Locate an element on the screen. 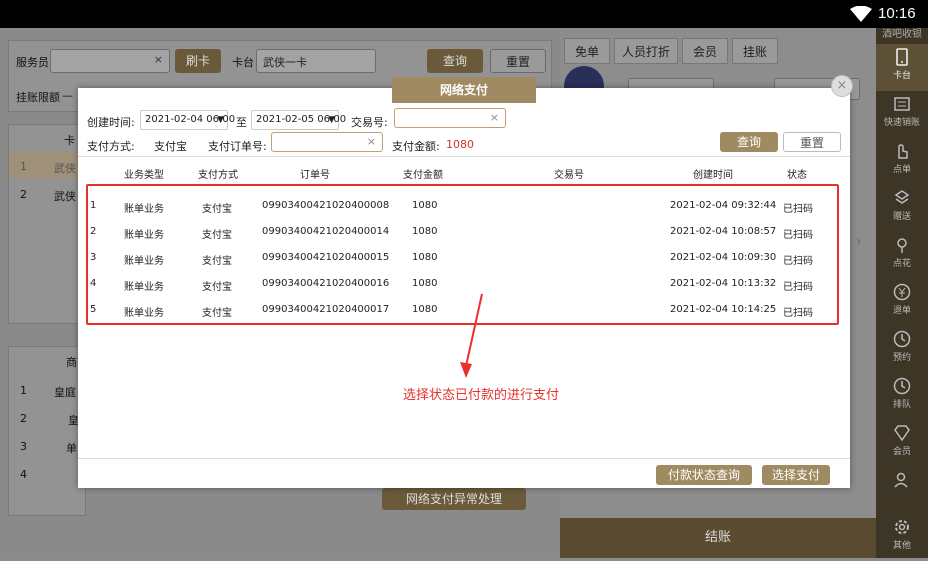 This screenshot has height=561, width=928. select-payment-button: 选择支付 is located at coordinates (796, 475).